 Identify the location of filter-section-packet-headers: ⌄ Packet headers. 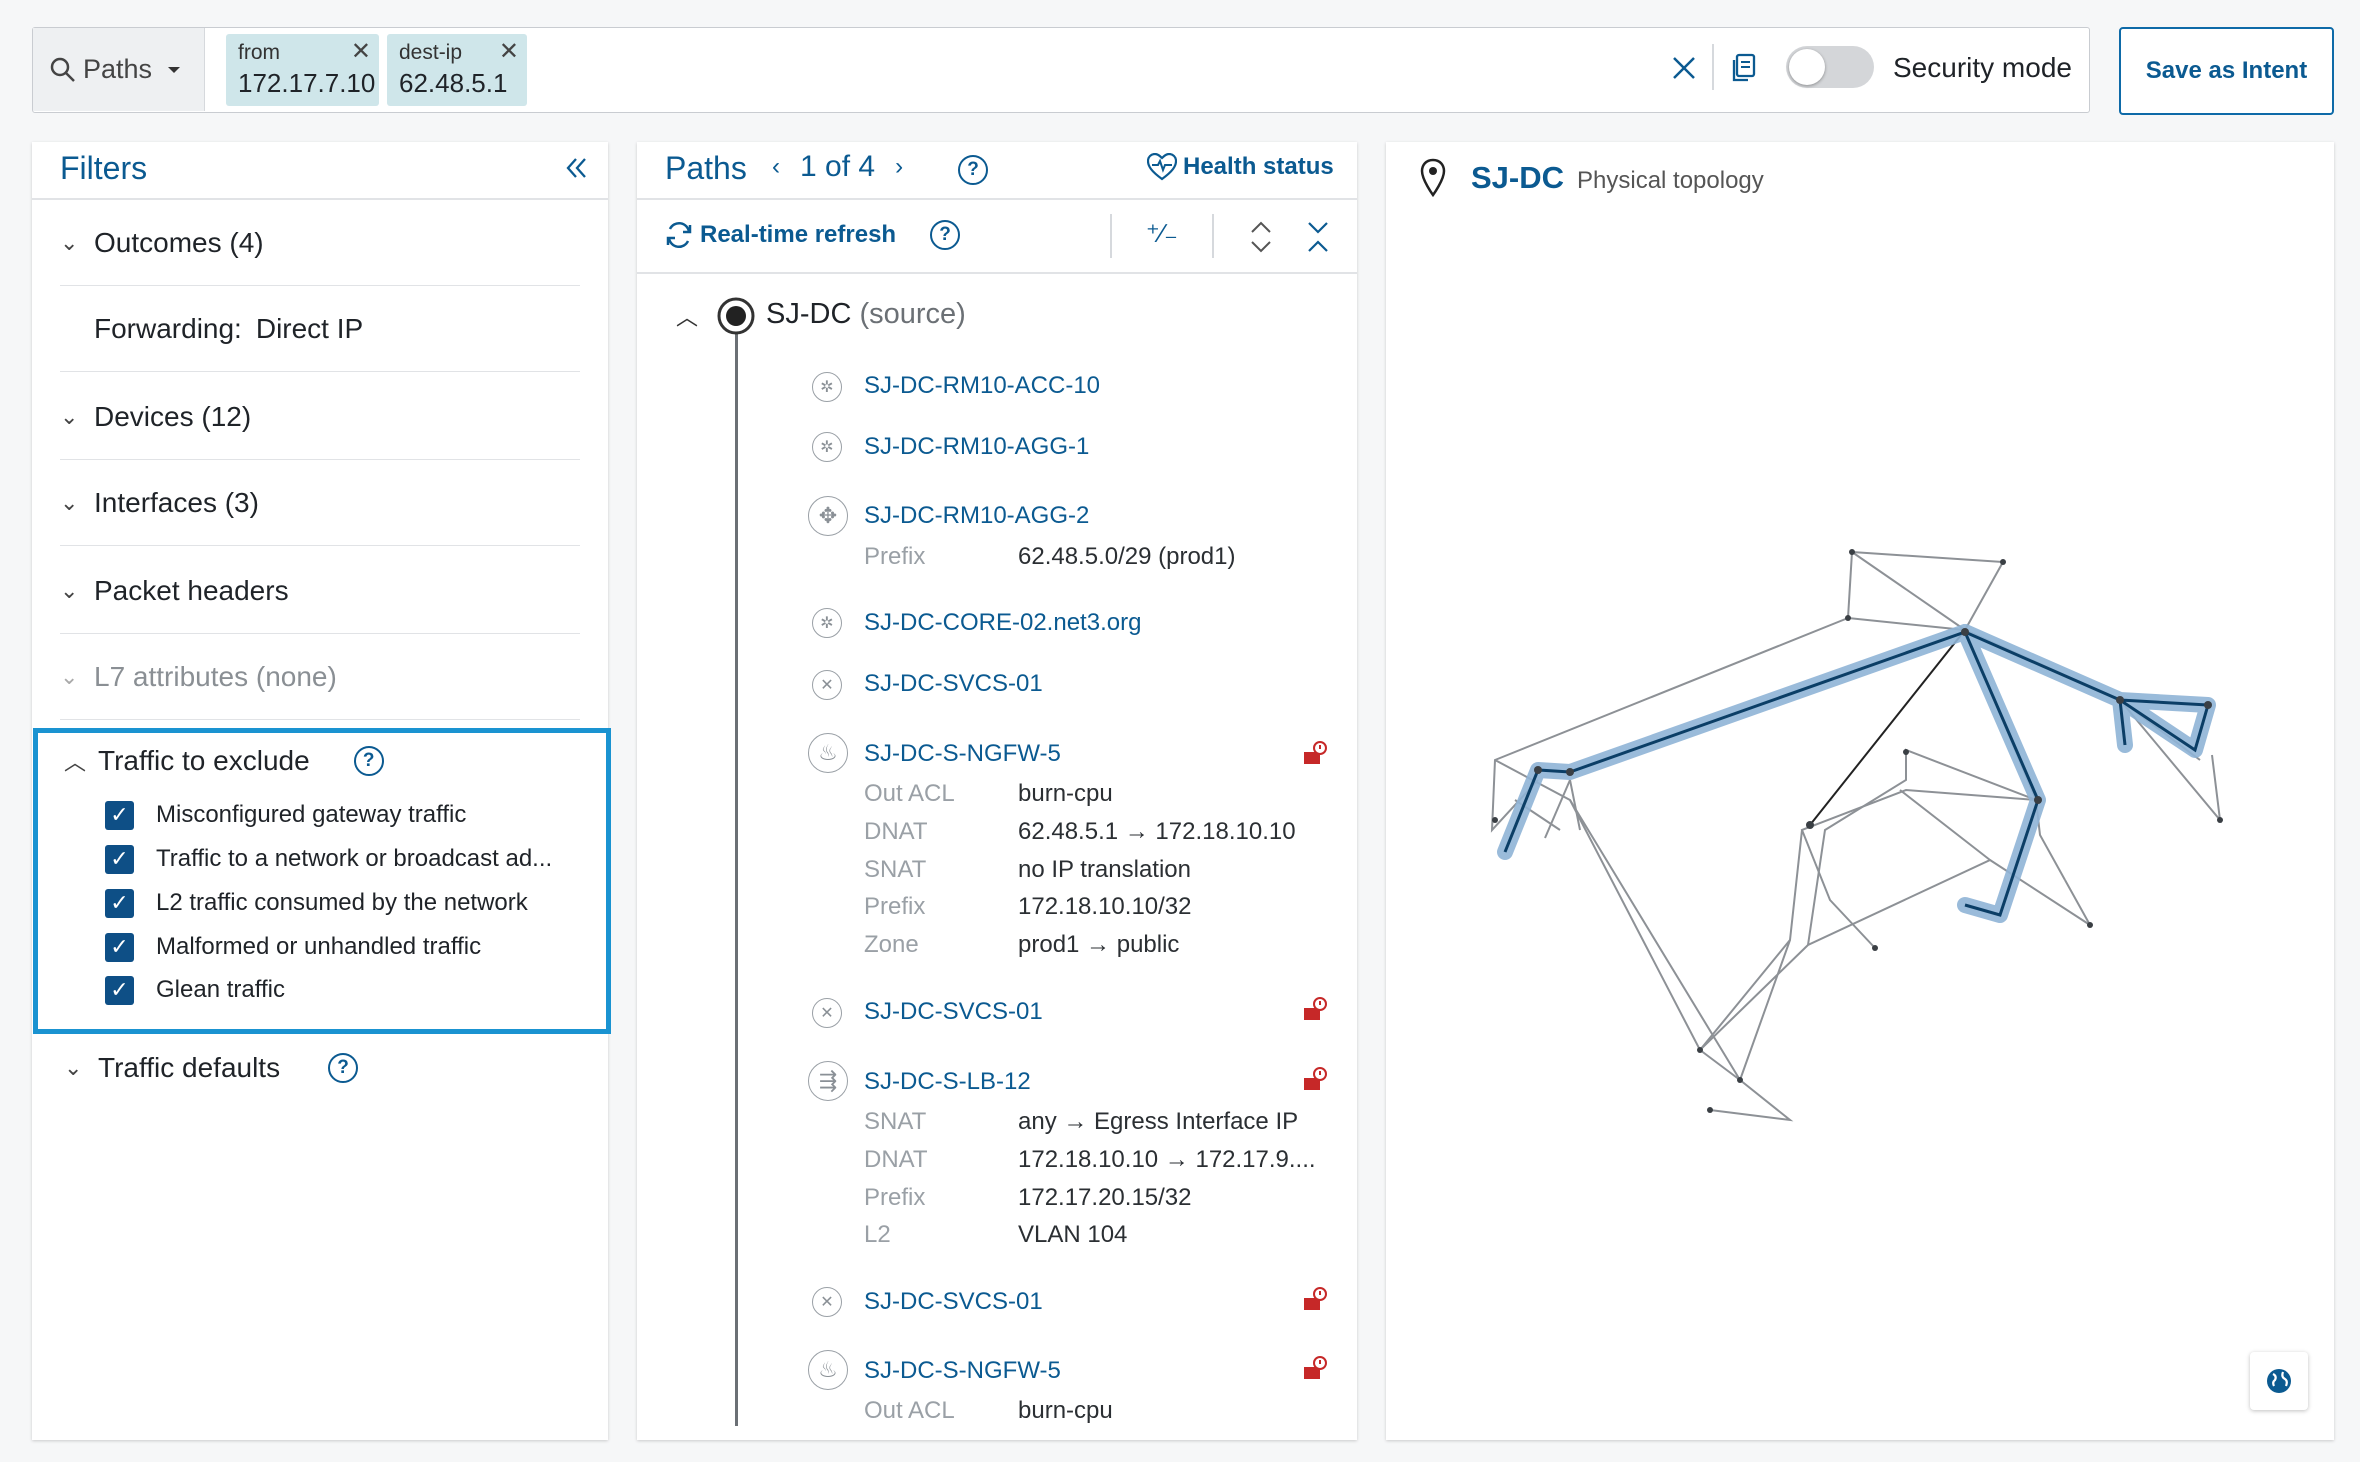
(320, 591).